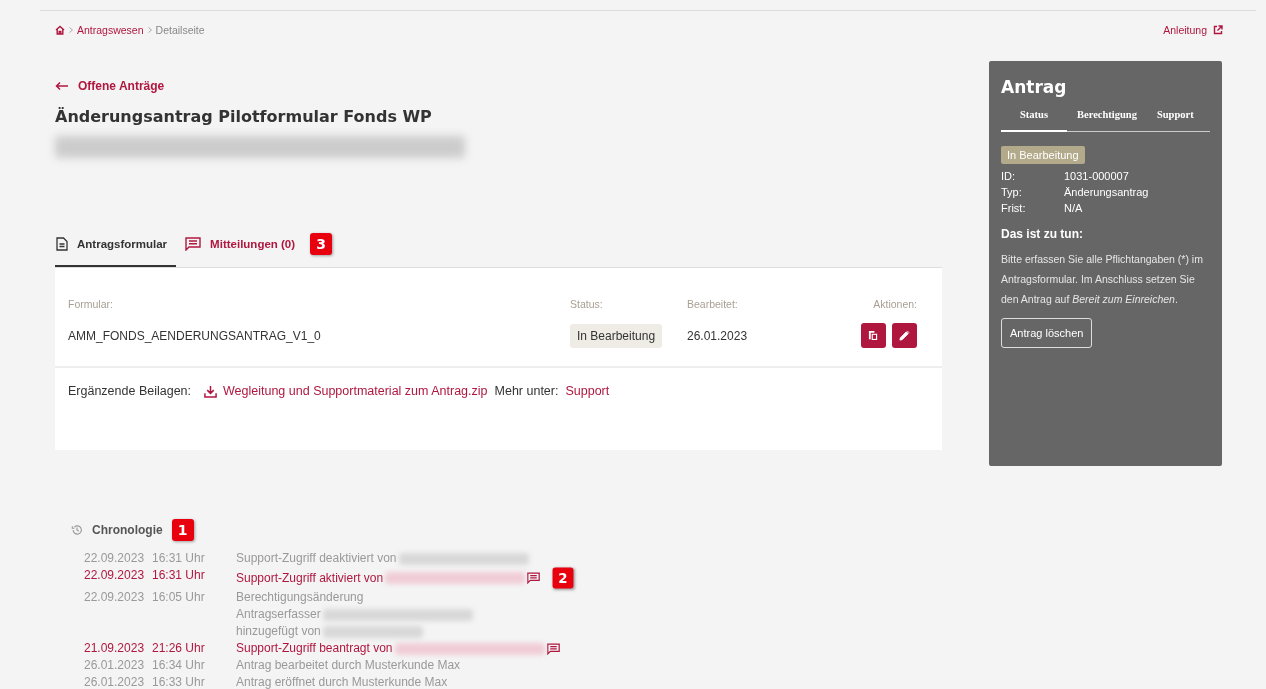  I want to click on tab: Berechtigung, so click(1107, 118).